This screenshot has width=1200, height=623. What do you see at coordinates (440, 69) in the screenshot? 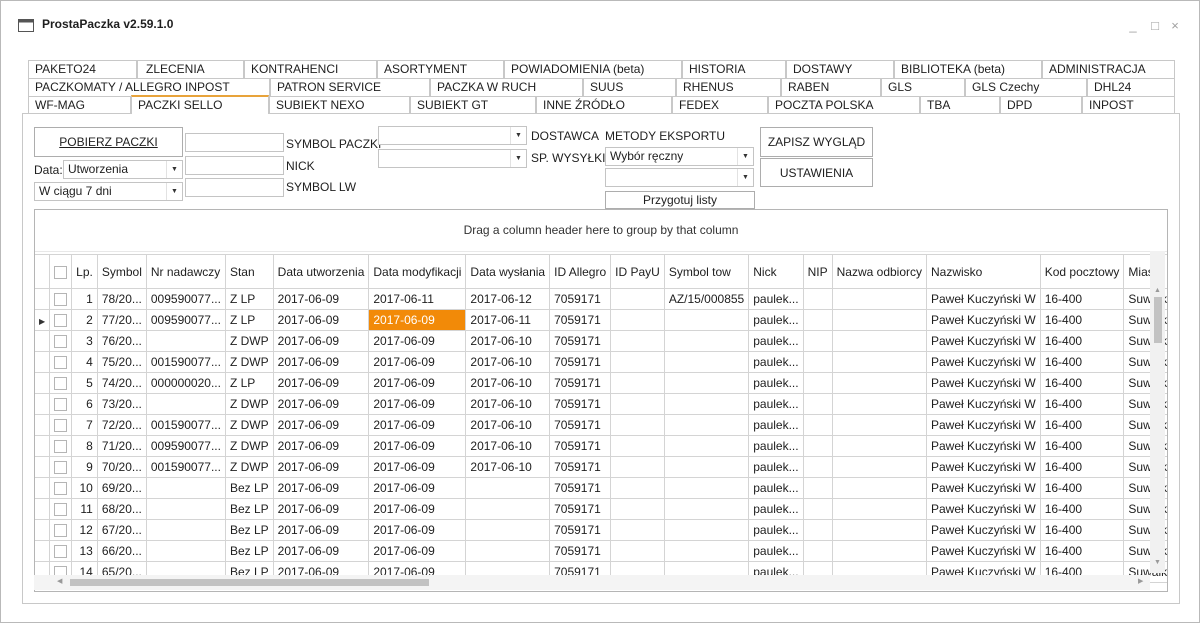
I see `tab-asortyment: ASORTYMENT` at bounding box center [440, 69].